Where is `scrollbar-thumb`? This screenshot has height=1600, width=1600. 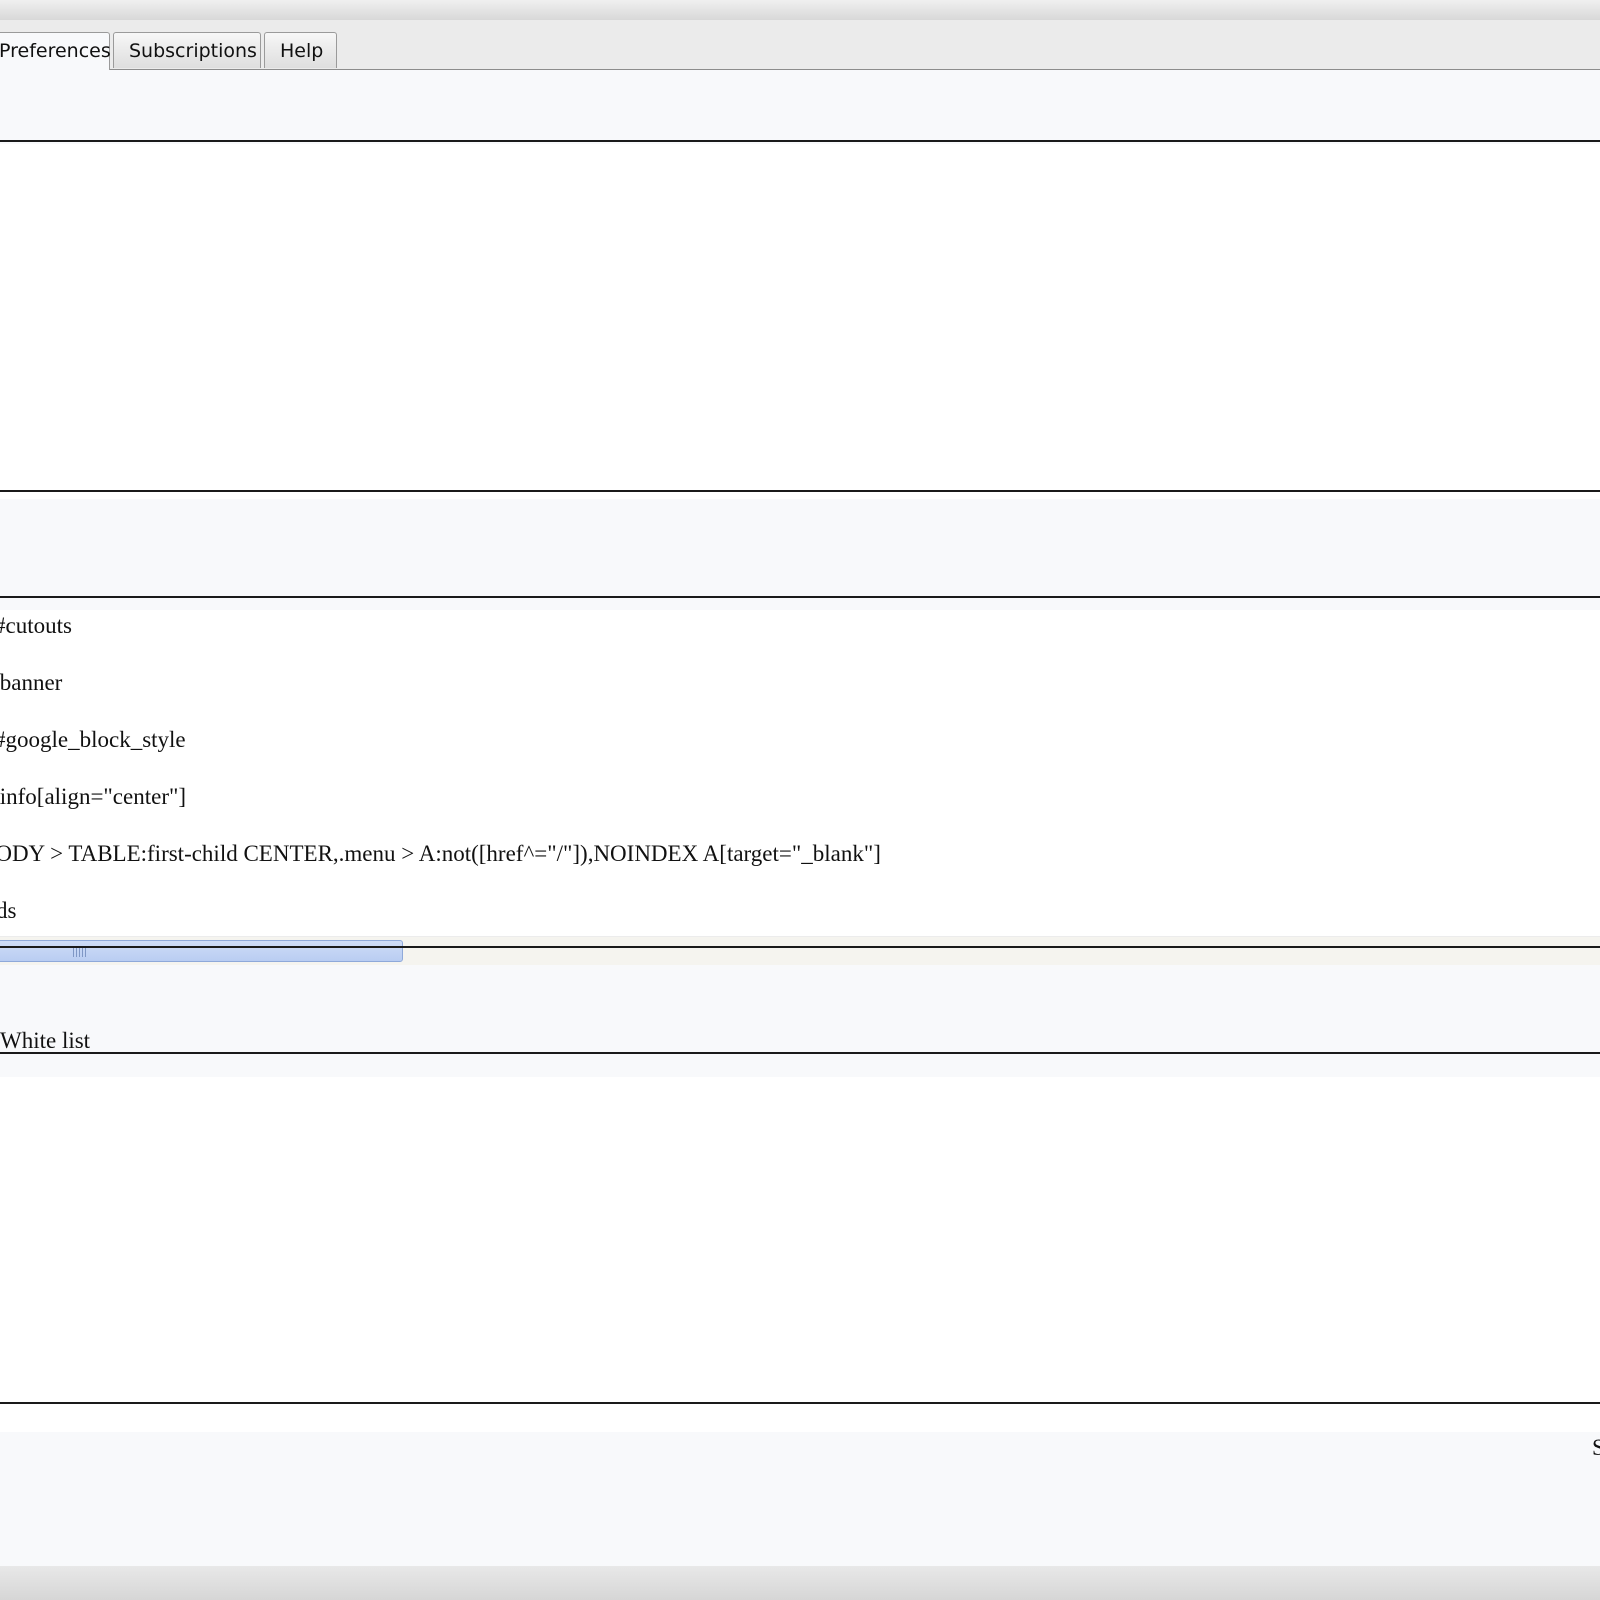 scrollbar-thumb is located at coordinates (201, 951).